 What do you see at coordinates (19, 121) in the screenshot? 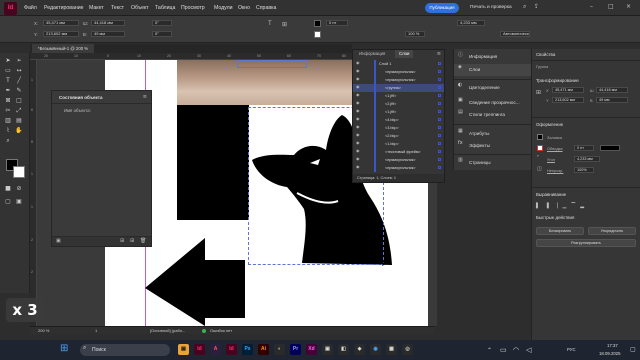
I see `note-tool-icon: ▤` at bounding box center [19, 121].